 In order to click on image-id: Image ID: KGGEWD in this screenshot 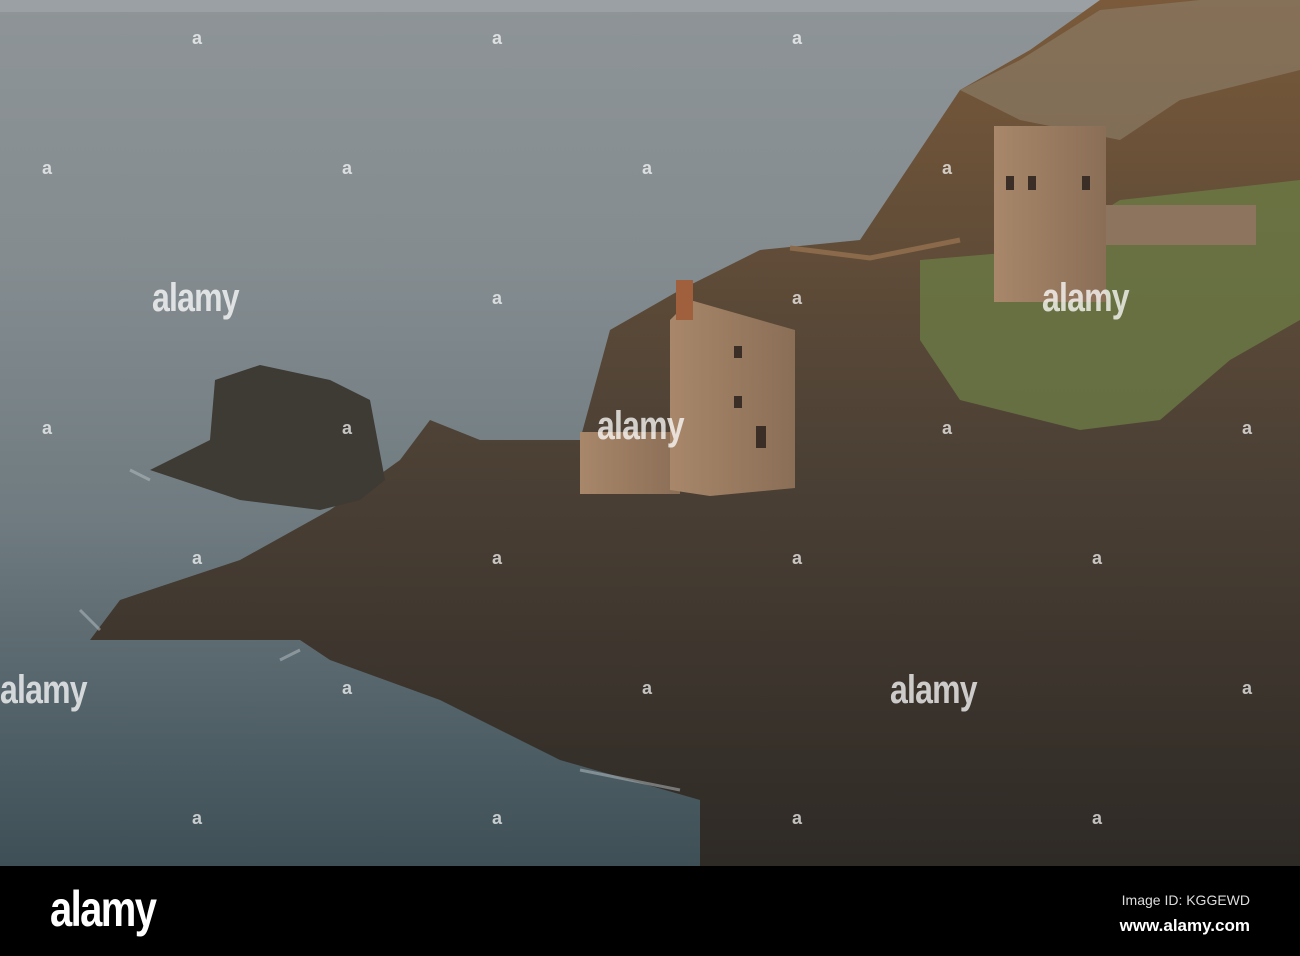, I will do `click(1185, 900)`.